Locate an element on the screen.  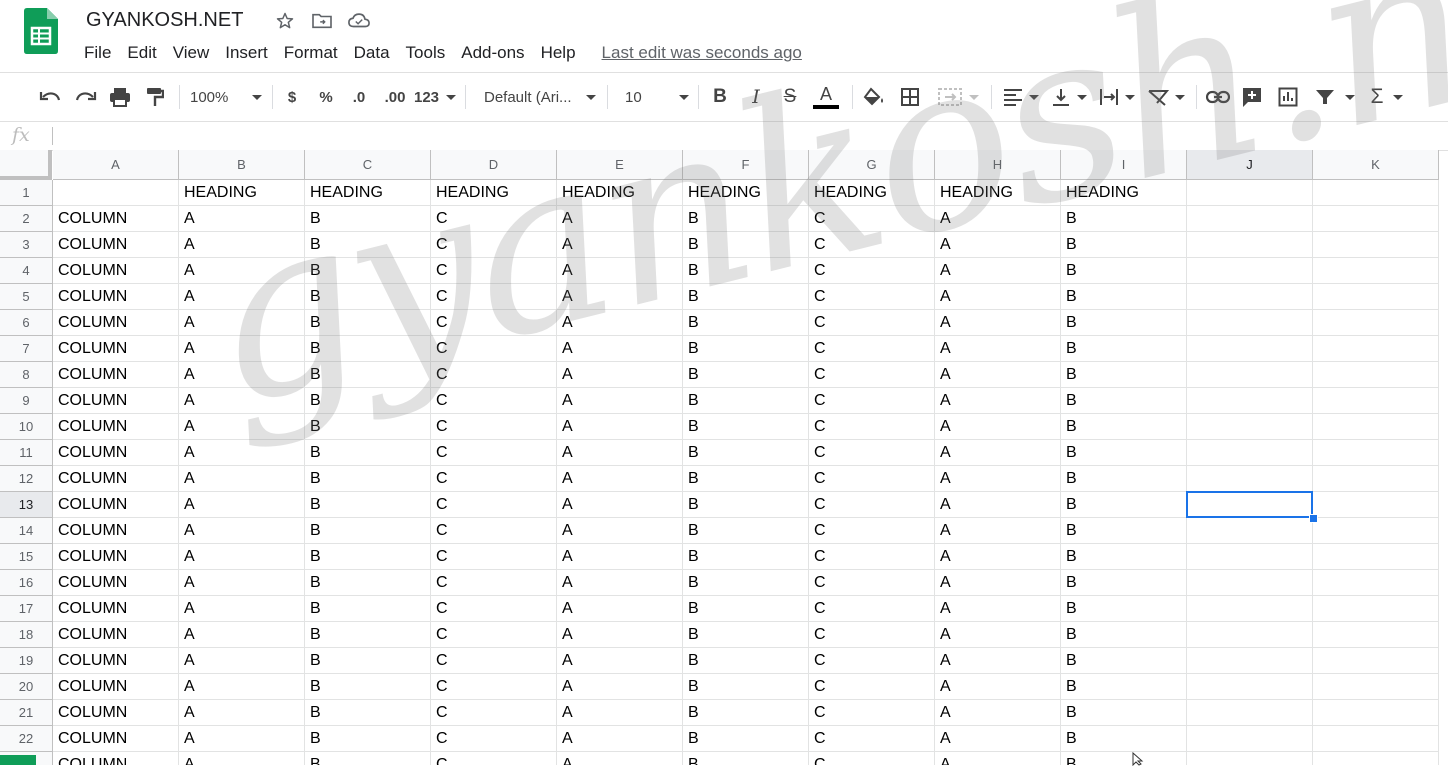
cell-d7: C is located at coordinates (494, 349).